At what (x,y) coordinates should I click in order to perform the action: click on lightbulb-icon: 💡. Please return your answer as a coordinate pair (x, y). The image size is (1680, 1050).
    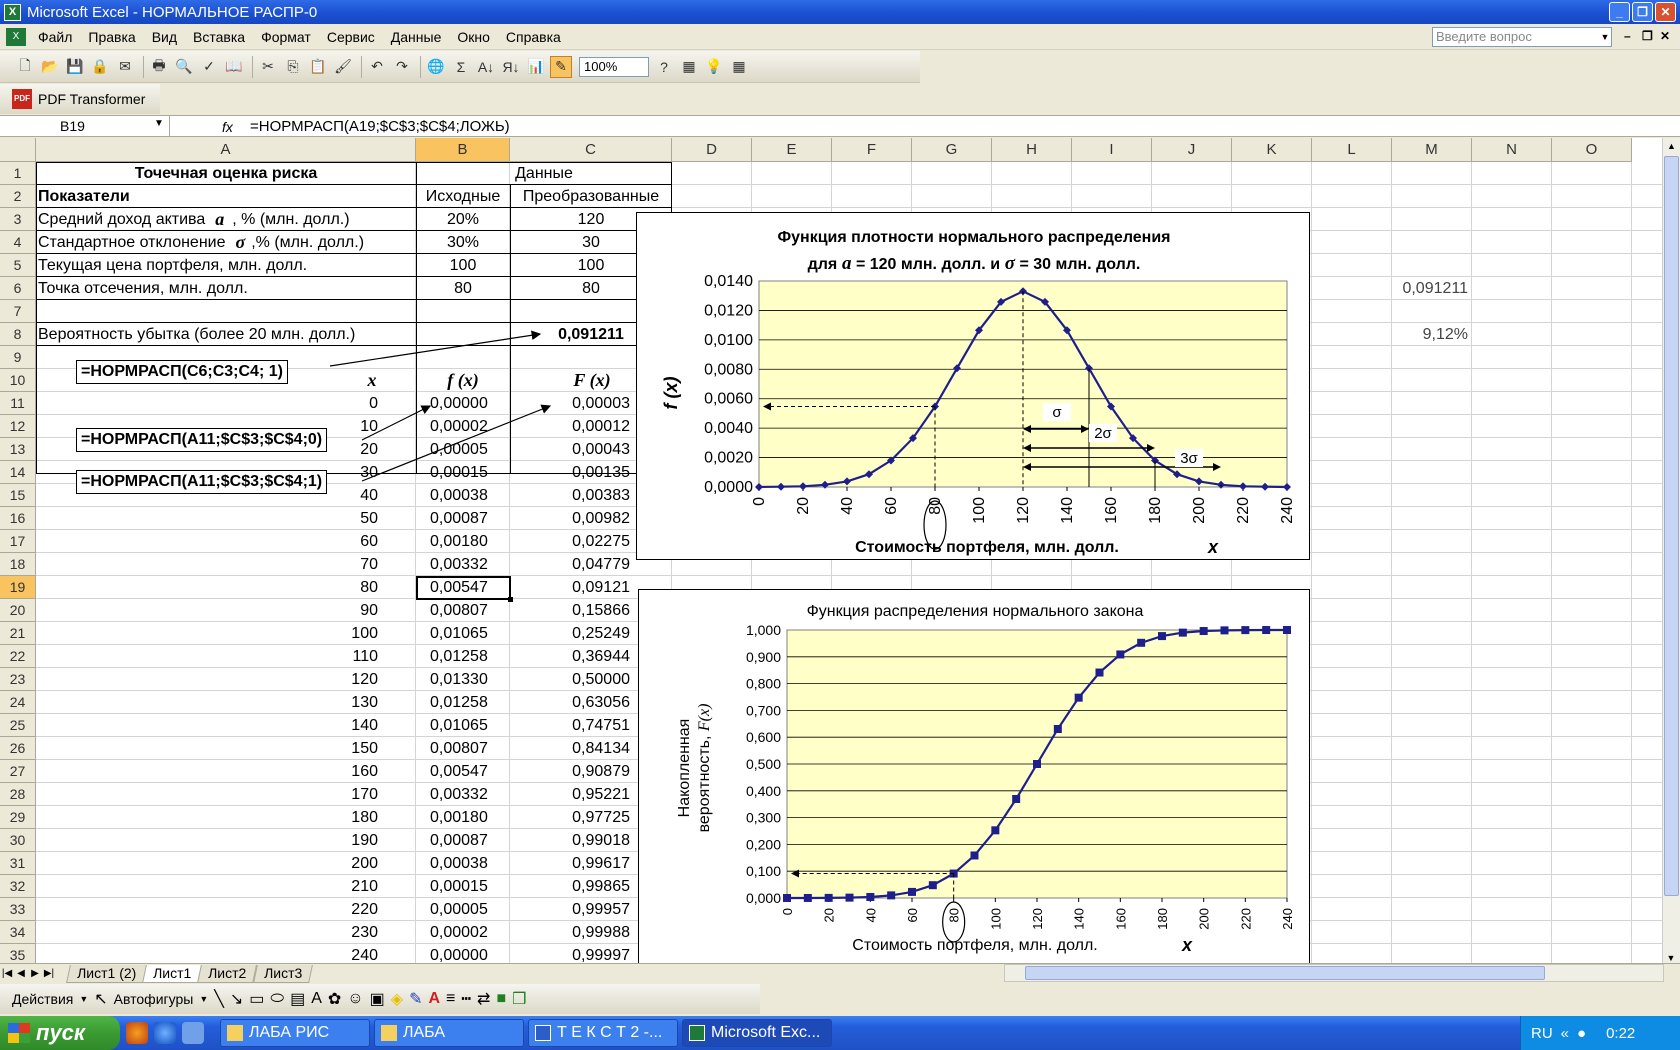
    Looking at the image, I should click on (714, 67).